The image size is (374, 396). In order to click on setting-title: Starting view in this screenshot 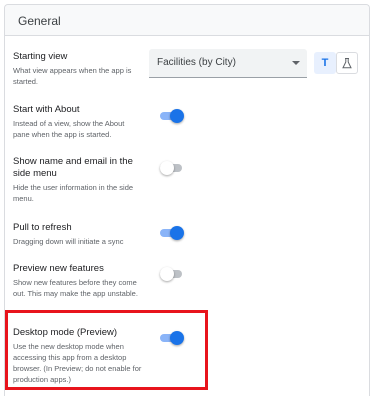, I will do `click(40, 56)`.